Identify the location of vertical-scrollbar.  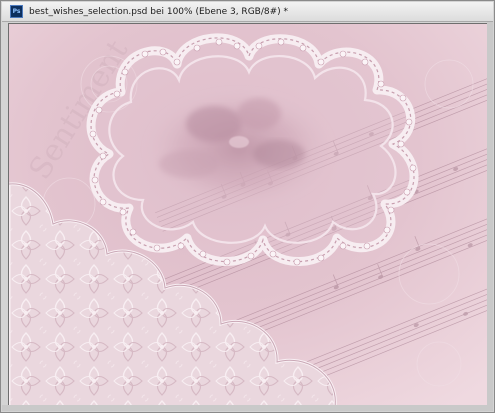
(490, 216).